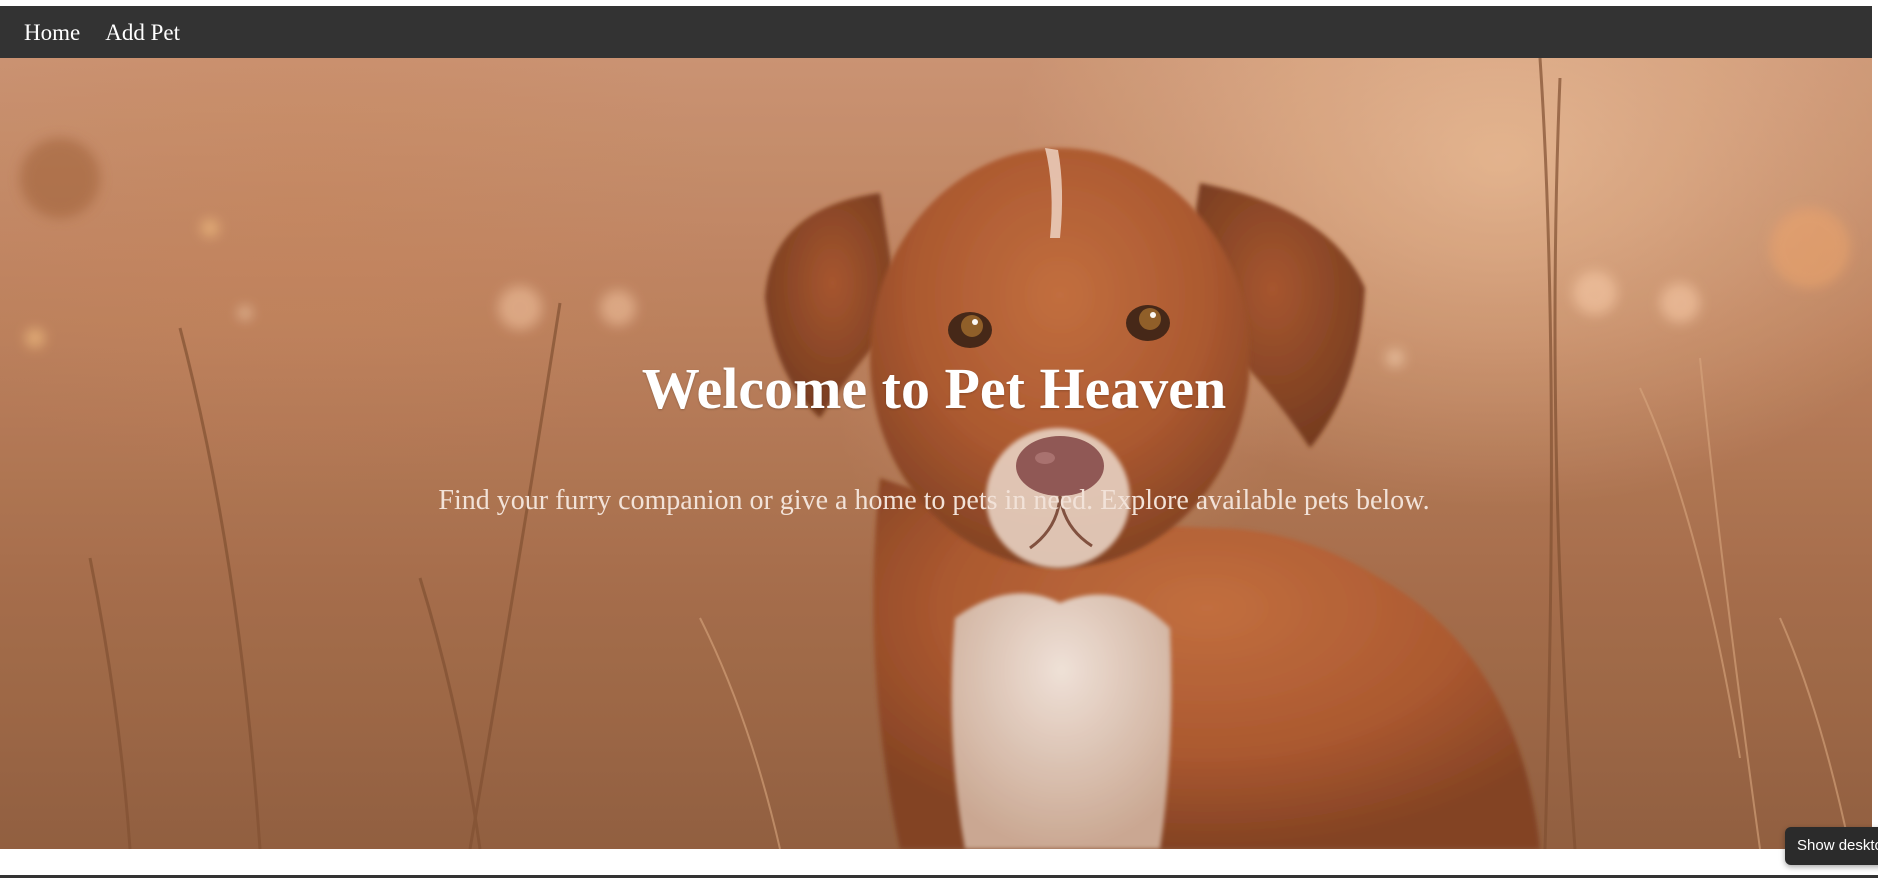 This screenshot has height=878, width=1878. What do you see at coordinates (142, 32) in the screenshot?
I see `nav-link-add-pet: Add Pet` at bounding box center [142, 32].